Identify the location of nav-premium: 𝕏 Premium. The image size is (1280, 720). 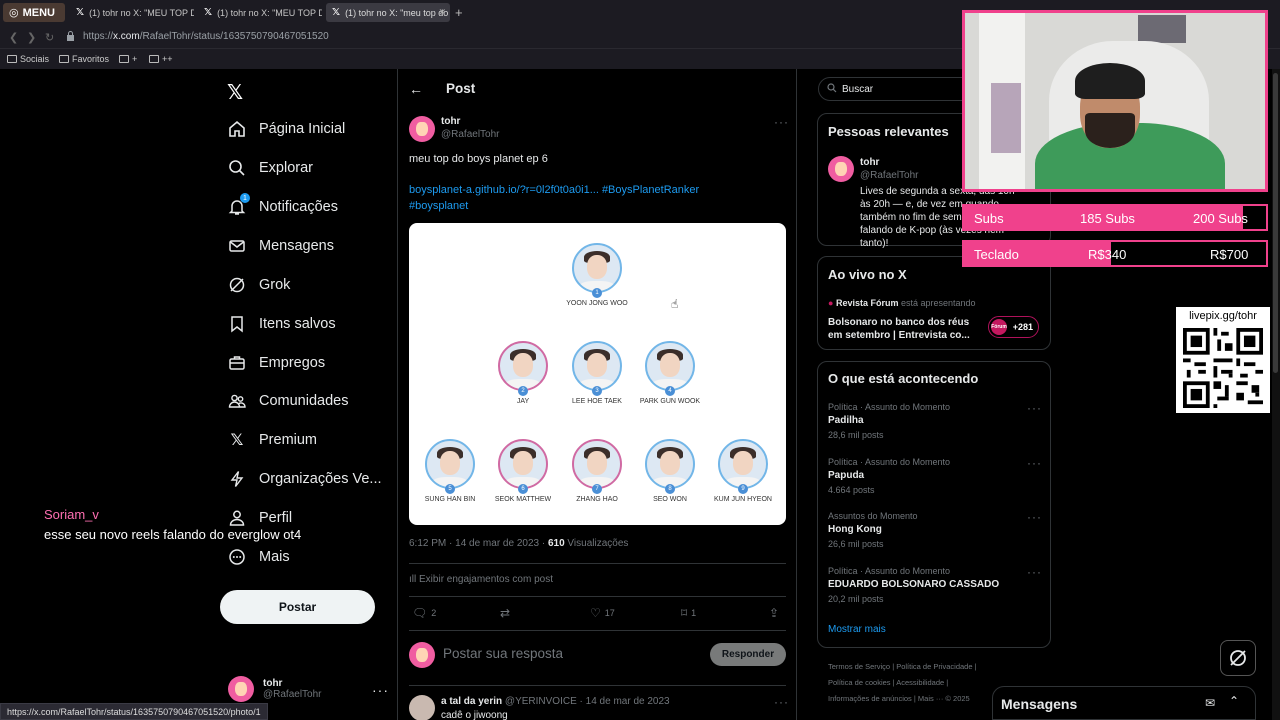
(272, 440).